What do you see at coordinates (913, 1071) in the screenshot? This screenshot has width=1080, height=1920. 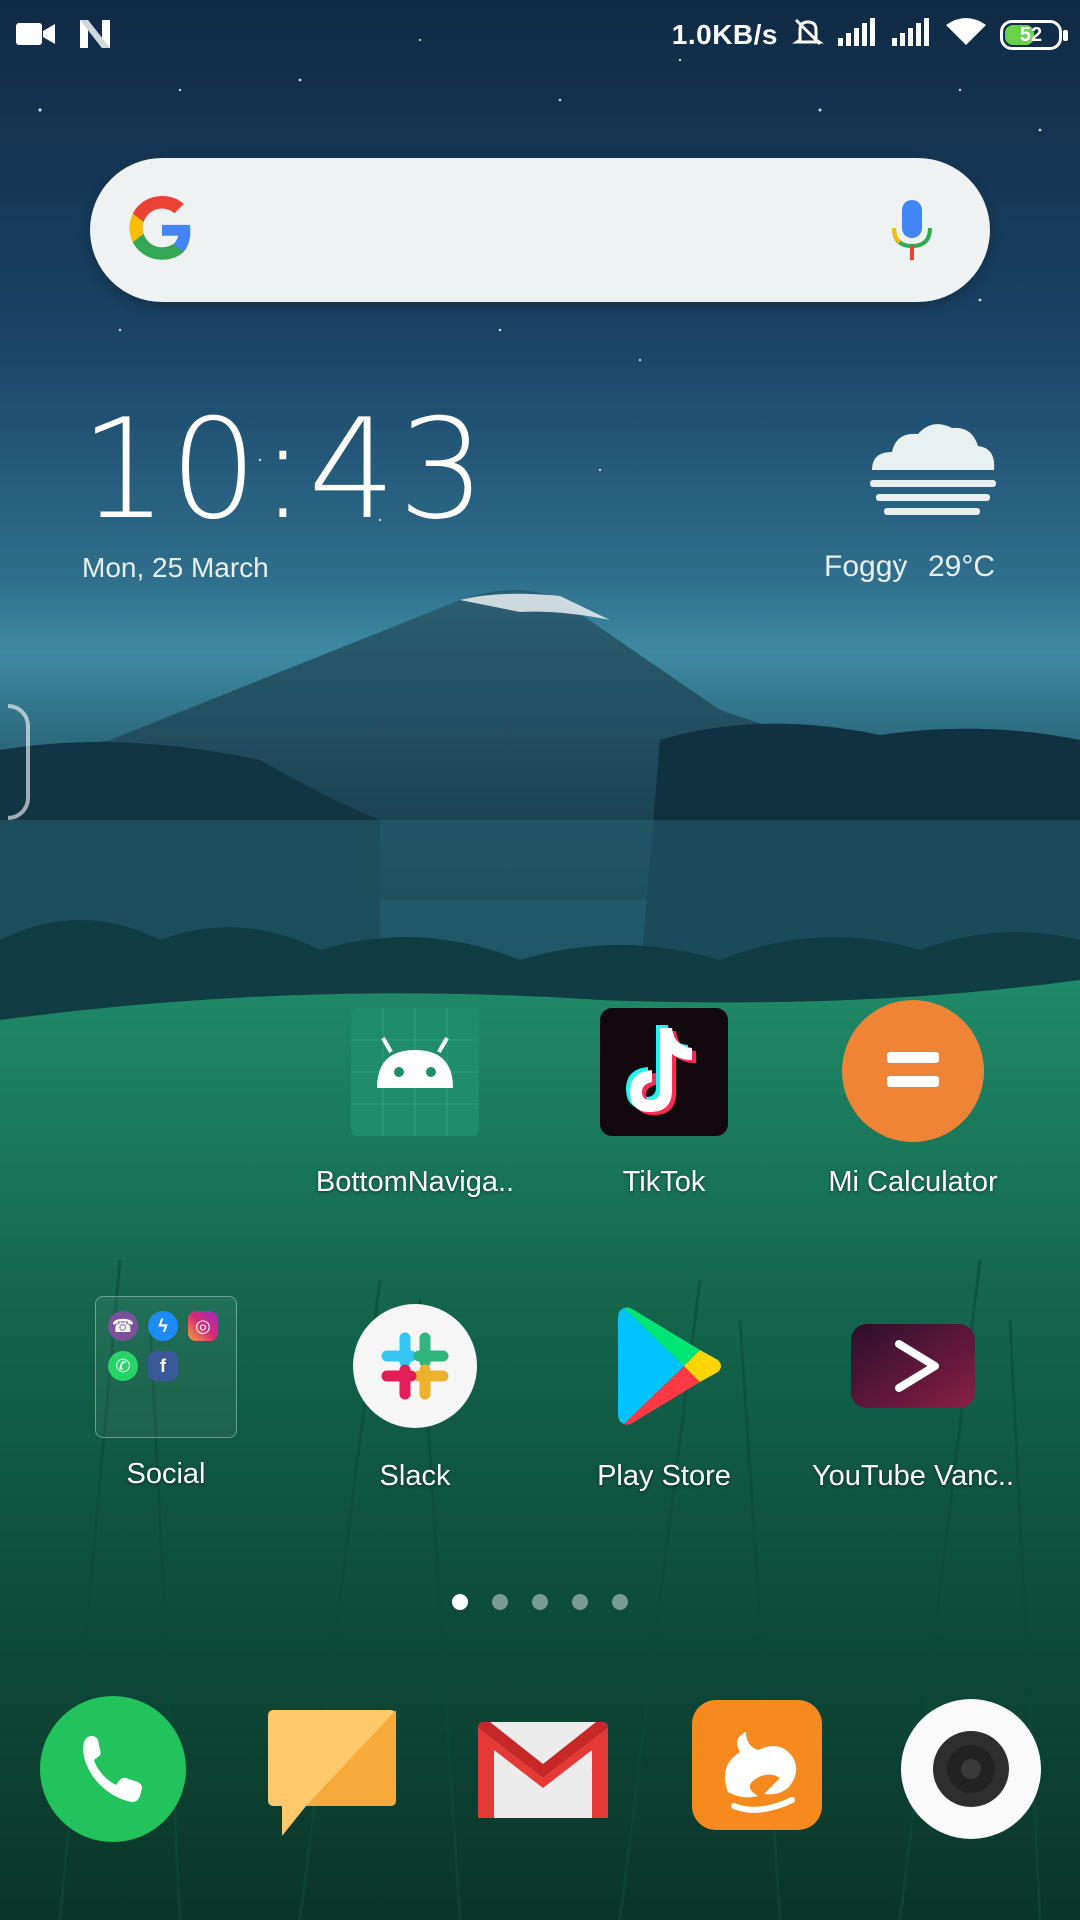 I see `calculator-icon` at bounding box center [913, 1071].